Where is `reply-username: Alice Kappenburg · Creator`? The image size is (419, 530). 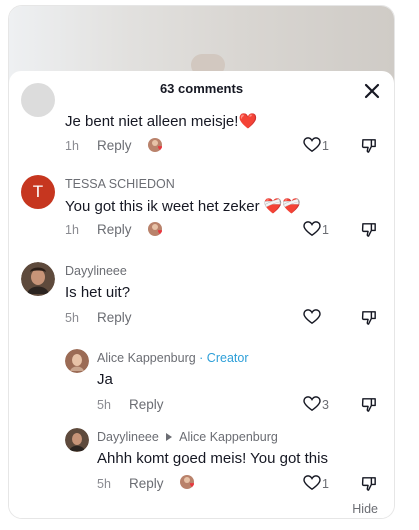
reply-username: Alice Kappenburg · Creator is located at coordinates (173, 358).